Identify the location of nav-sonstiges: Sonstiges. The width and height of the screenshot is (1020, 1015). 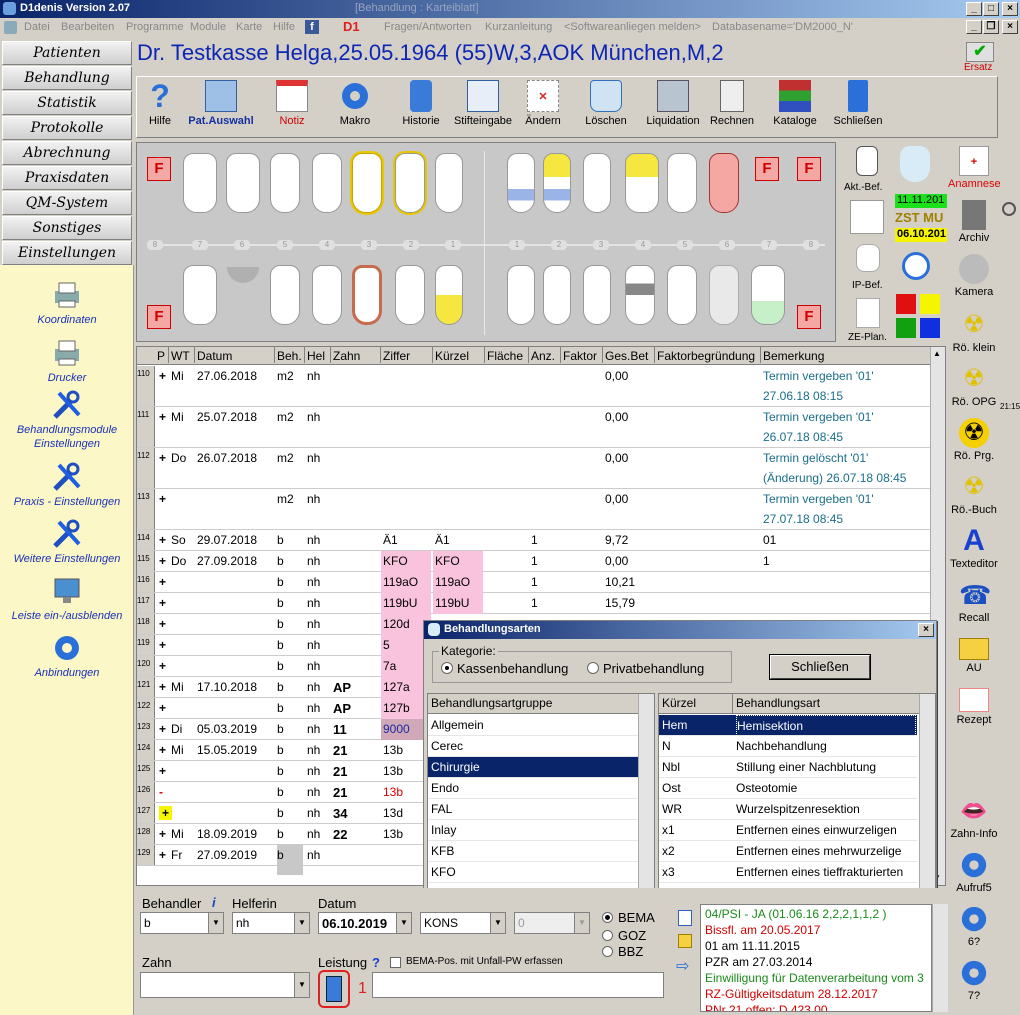
(67, 228).